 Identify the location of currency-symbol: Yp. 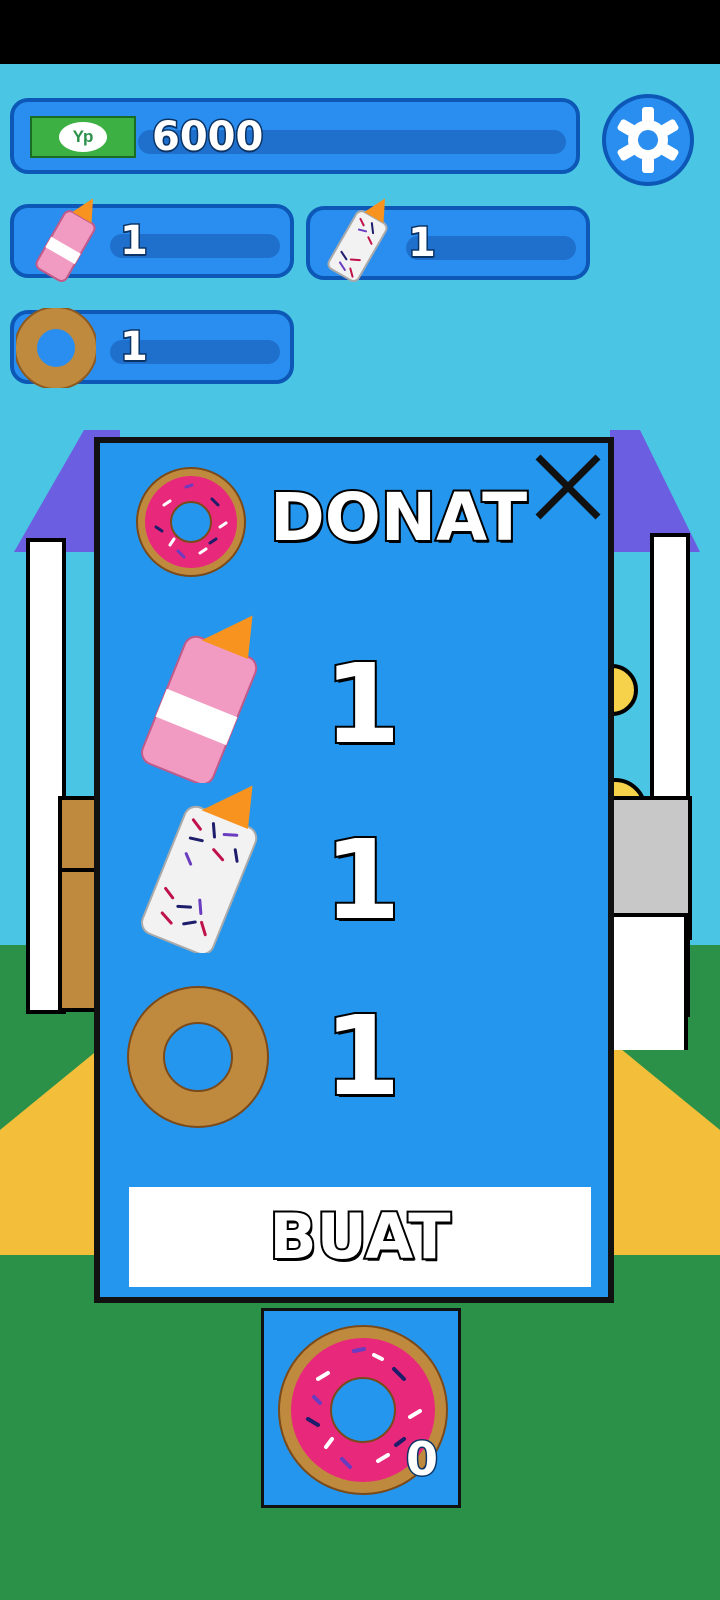
(83, 136).